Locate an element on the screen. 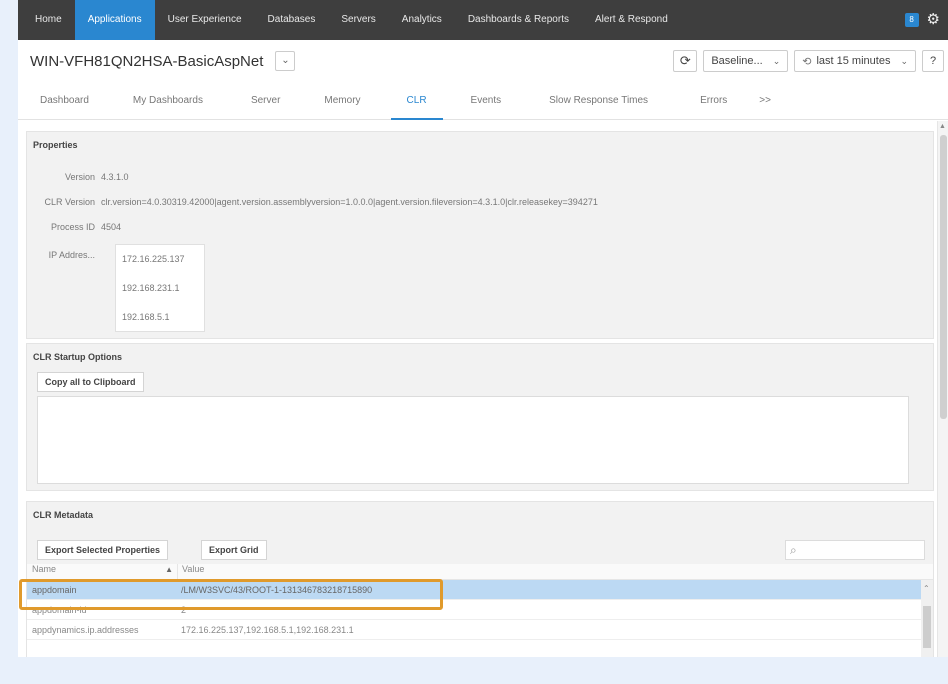 This screenshot has height=684, width=948. properties-title: Properties is located at coordinates (55, 145).